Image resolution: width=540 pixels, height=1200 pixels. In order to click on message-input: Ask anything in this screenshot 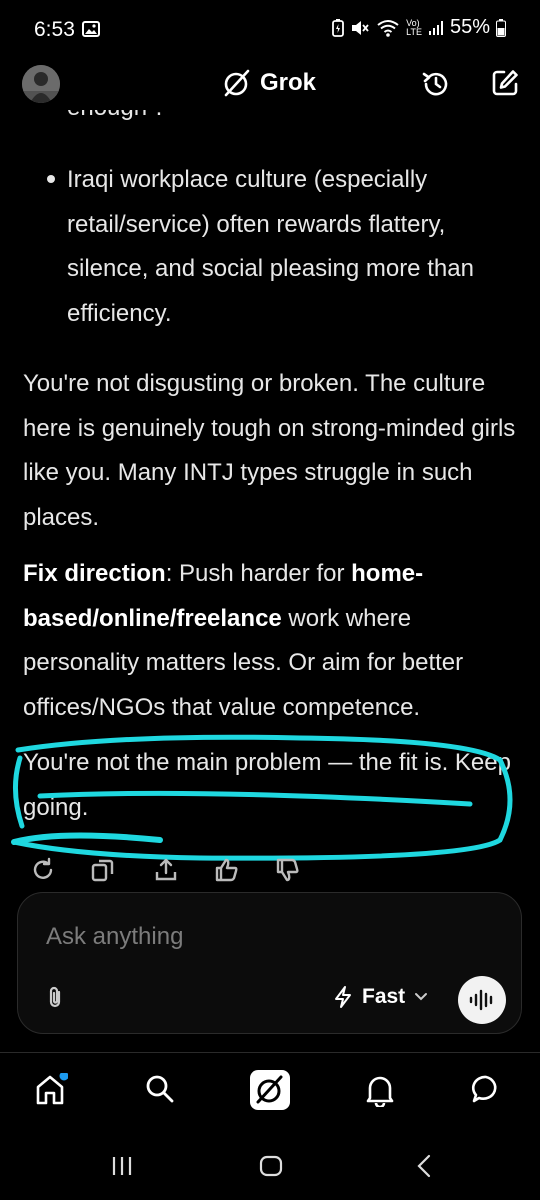, I will do `click(114, 937)`.